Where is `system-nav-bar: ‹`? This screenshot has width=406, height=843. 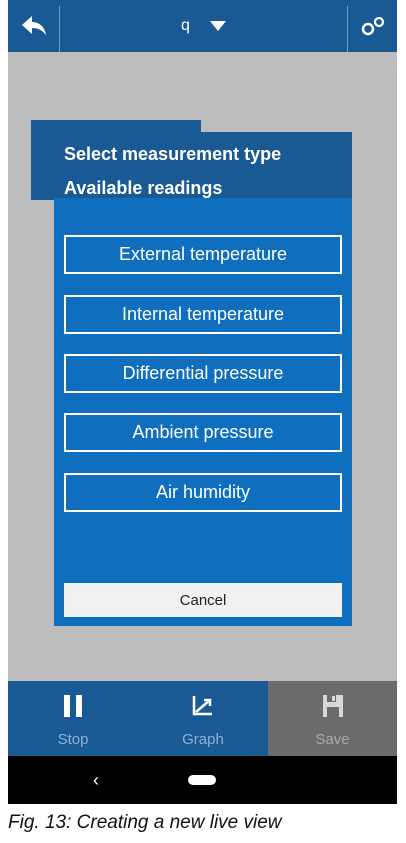
system-nav-bar: ‹ is located at coordinates (202, 780).